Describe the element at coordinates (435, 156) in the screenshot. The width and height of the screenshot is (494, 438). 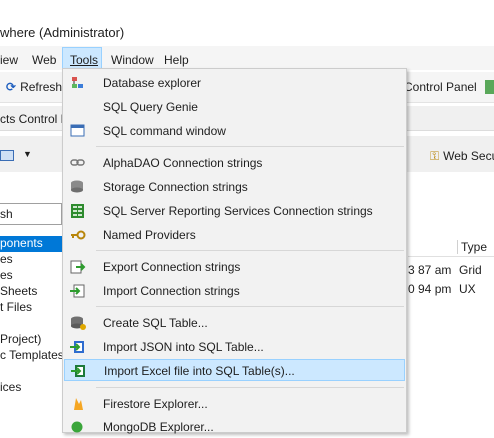
I see `key-icon: ⚿` at that location.